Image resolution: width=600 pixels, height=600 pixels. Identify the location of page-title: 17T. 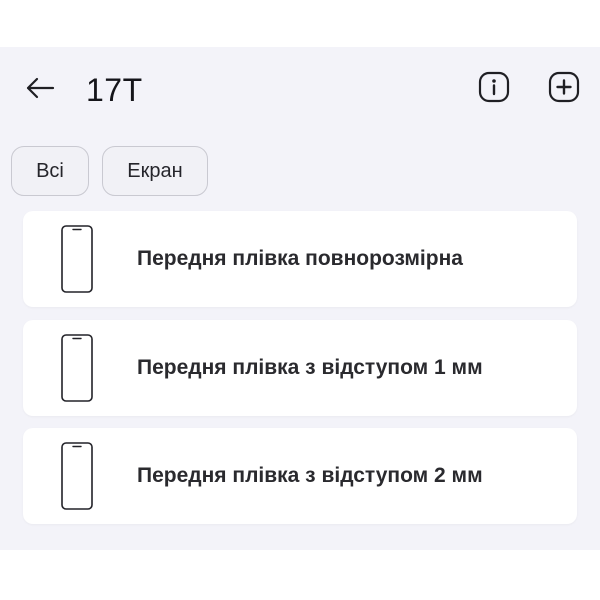
(114, 90).